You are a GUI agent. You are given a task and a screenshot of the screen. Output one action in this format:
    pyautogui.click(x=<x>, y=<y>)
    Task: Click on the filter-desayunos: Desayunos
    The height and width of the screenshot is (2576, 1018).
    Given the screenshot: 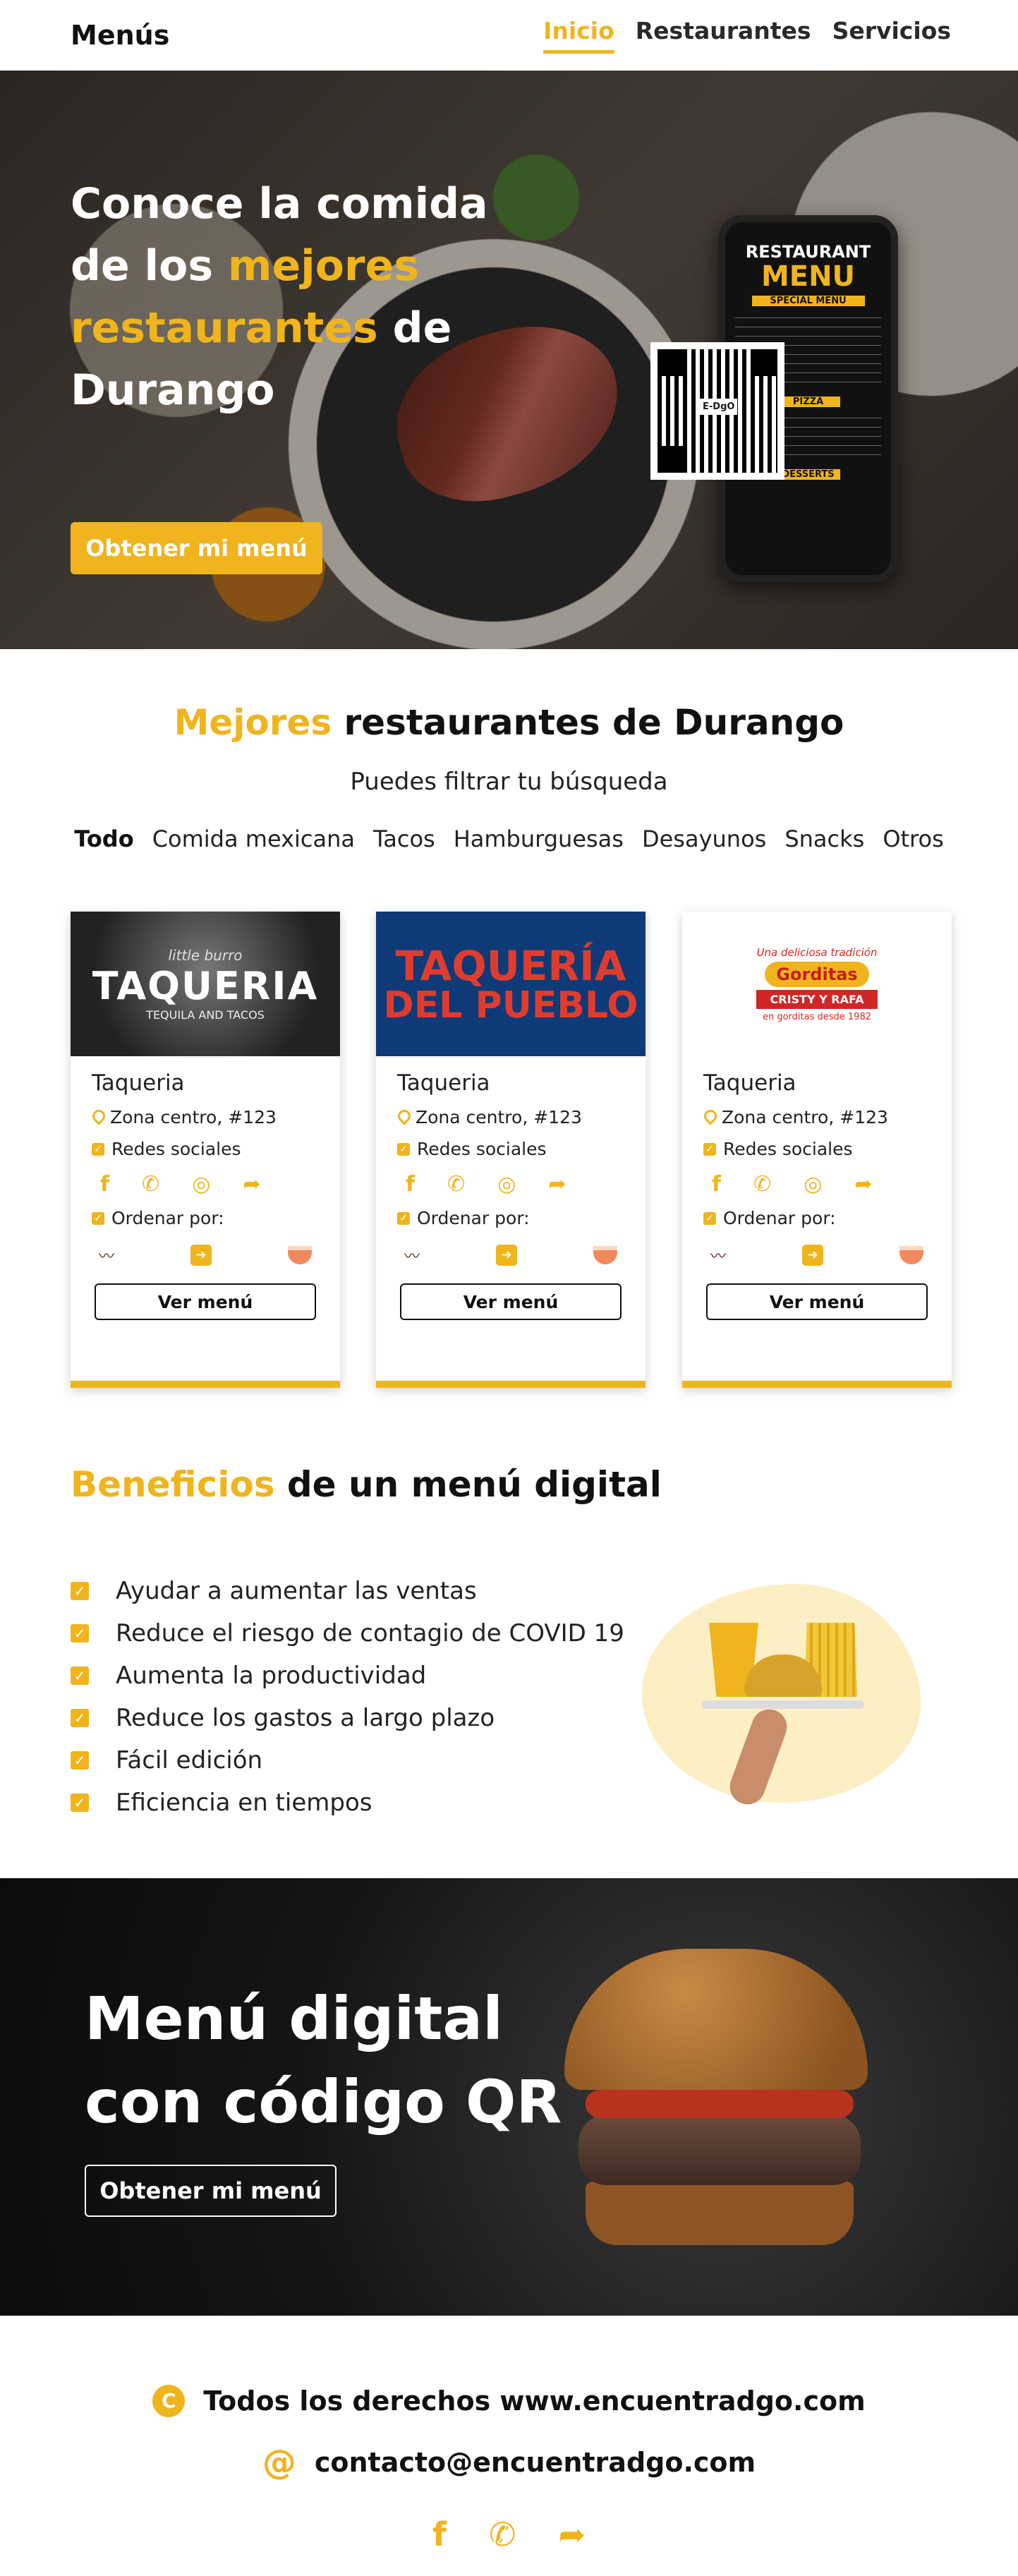 What is the action you would take?
    pyautogui.click(x=704, y=839)
    